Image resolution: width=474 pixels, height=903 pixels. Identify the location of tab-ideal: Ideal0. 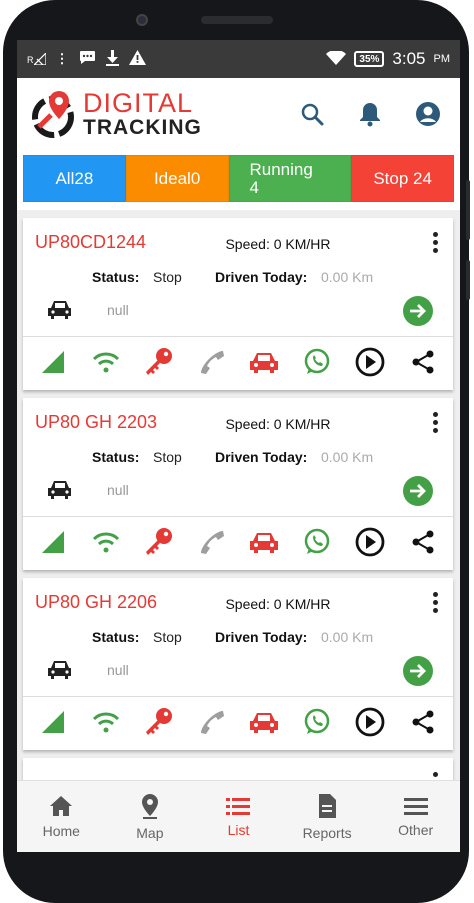
(177, 178).